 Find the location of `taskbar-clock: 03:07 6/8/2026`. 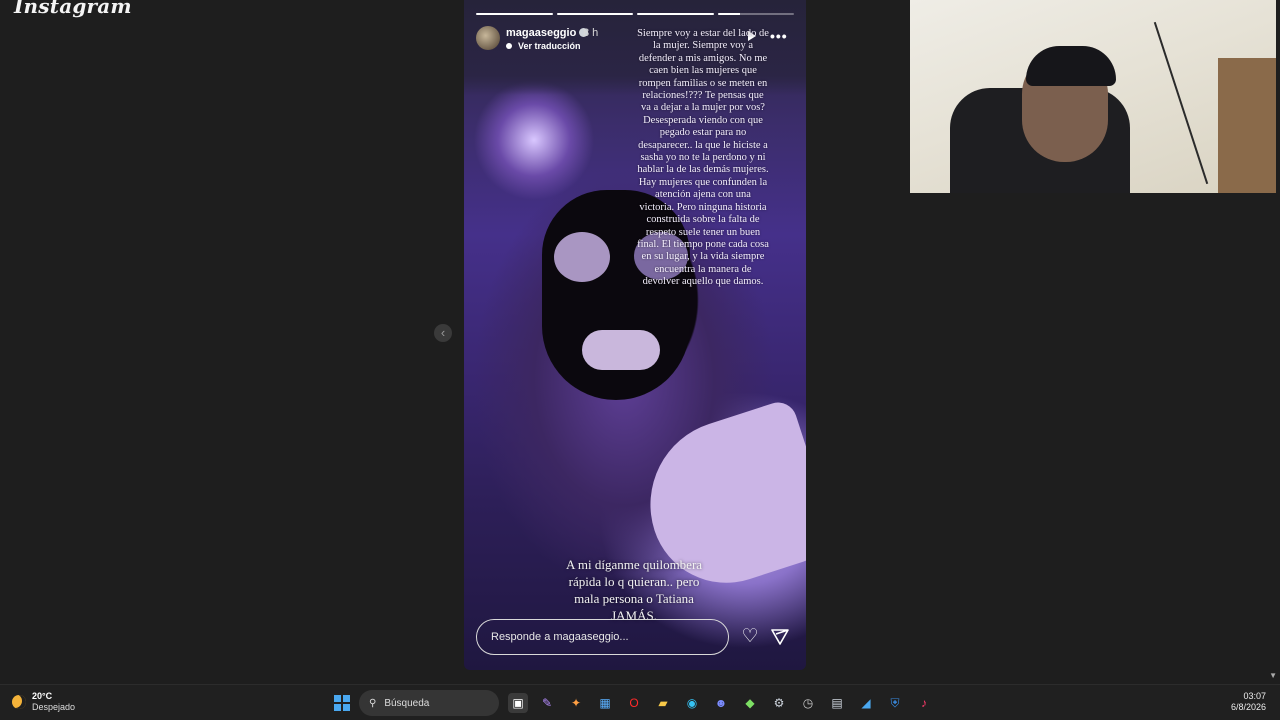

taskbar-clock: 03:07 6/8/2026 is located at coordinates (1248, 702).